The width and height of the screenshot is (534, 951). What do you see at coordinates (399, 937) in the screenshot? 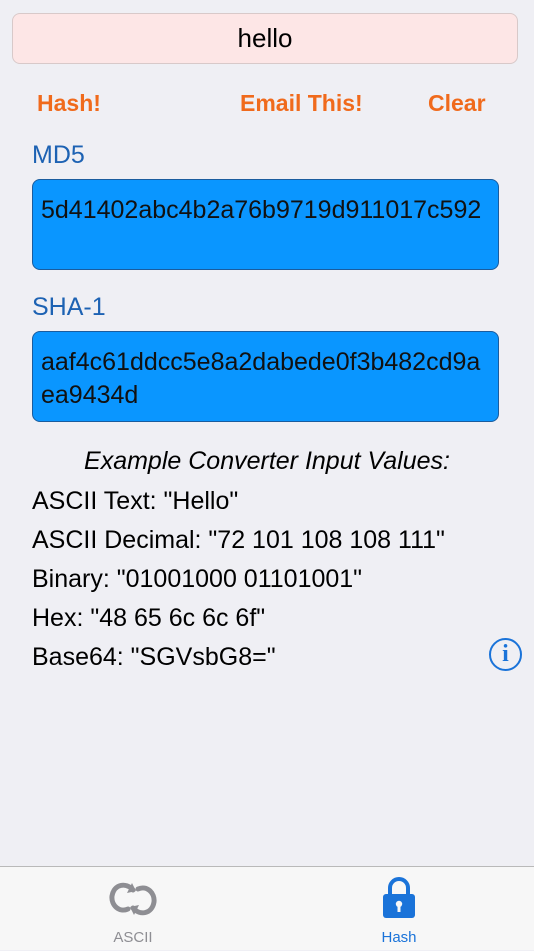
I see `tab-hash-label: Hash` at bounding box center [399, 937].